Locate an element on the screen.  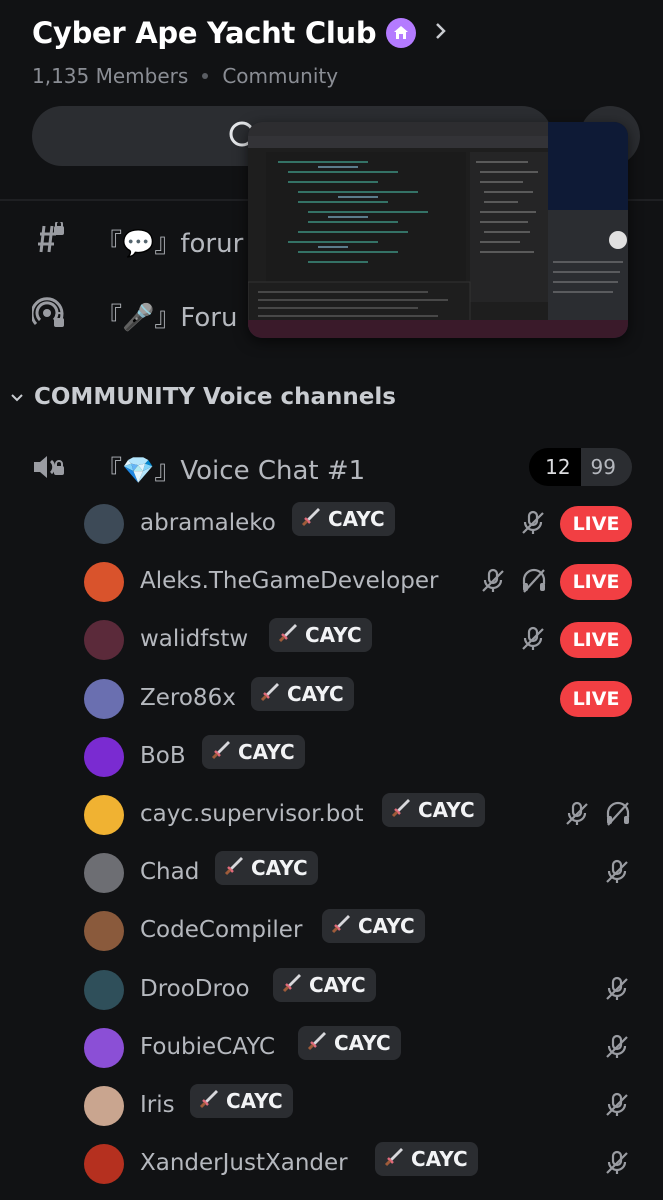
user-count-pill: 12 99 is located at coordinates (580, 467).